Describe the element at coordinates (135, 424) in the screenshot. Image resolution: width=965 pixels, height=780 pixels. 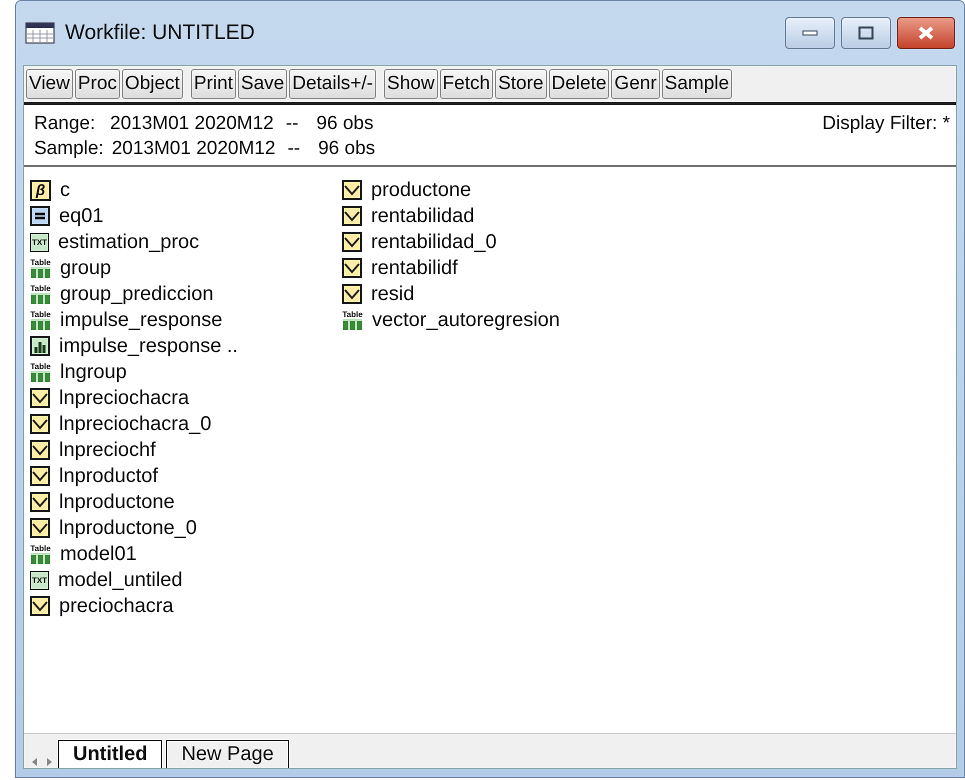
I see `object-name: lnpreciochacra_0` at that location.